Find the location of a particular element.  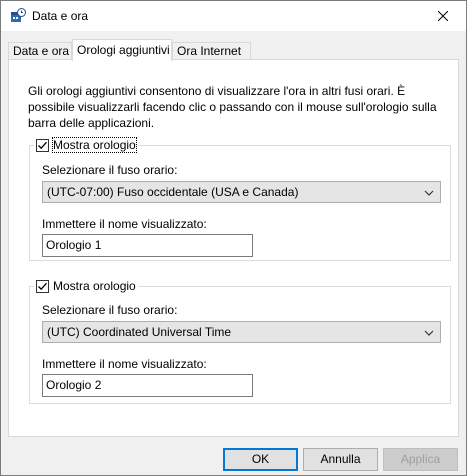

cancel-button: Annulla is located at coordinates (340, 459).